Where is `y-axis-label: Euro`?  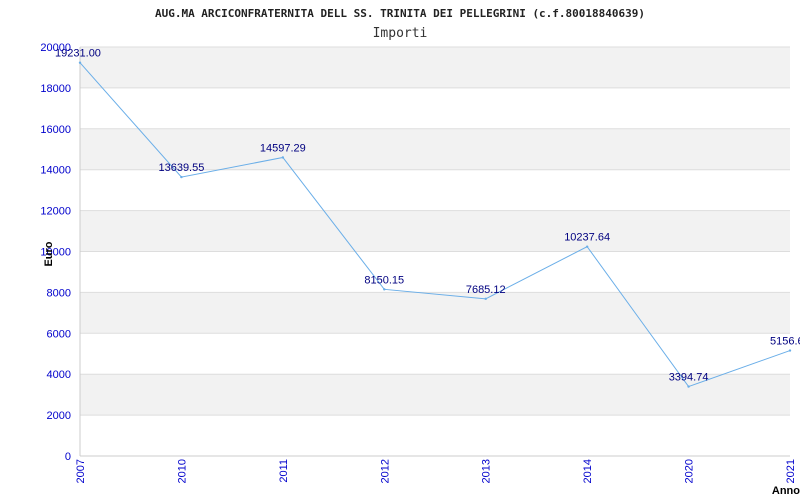 y-axis-label: Euro is located at coordinates (49, 253).